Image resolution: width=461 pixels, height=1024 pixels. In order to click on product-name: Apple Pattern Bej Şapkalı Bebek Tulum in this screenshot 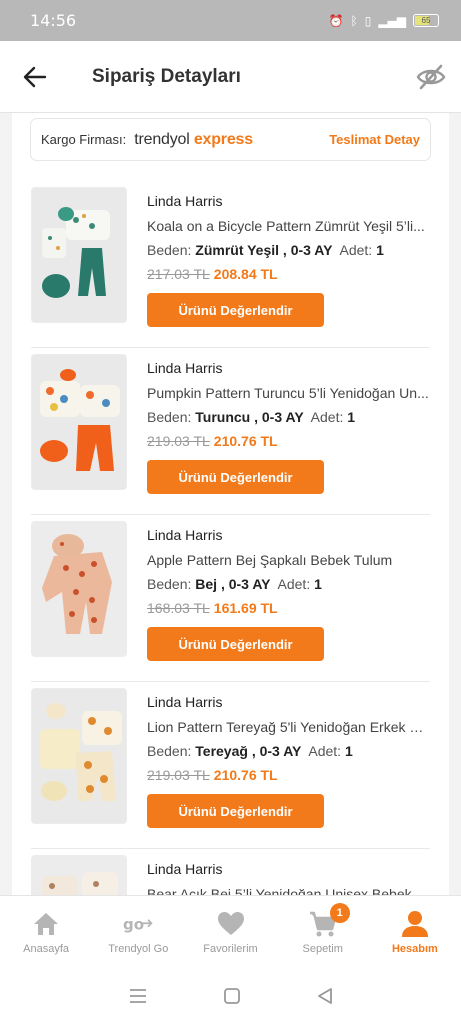, I will do `click(288, 561)`.